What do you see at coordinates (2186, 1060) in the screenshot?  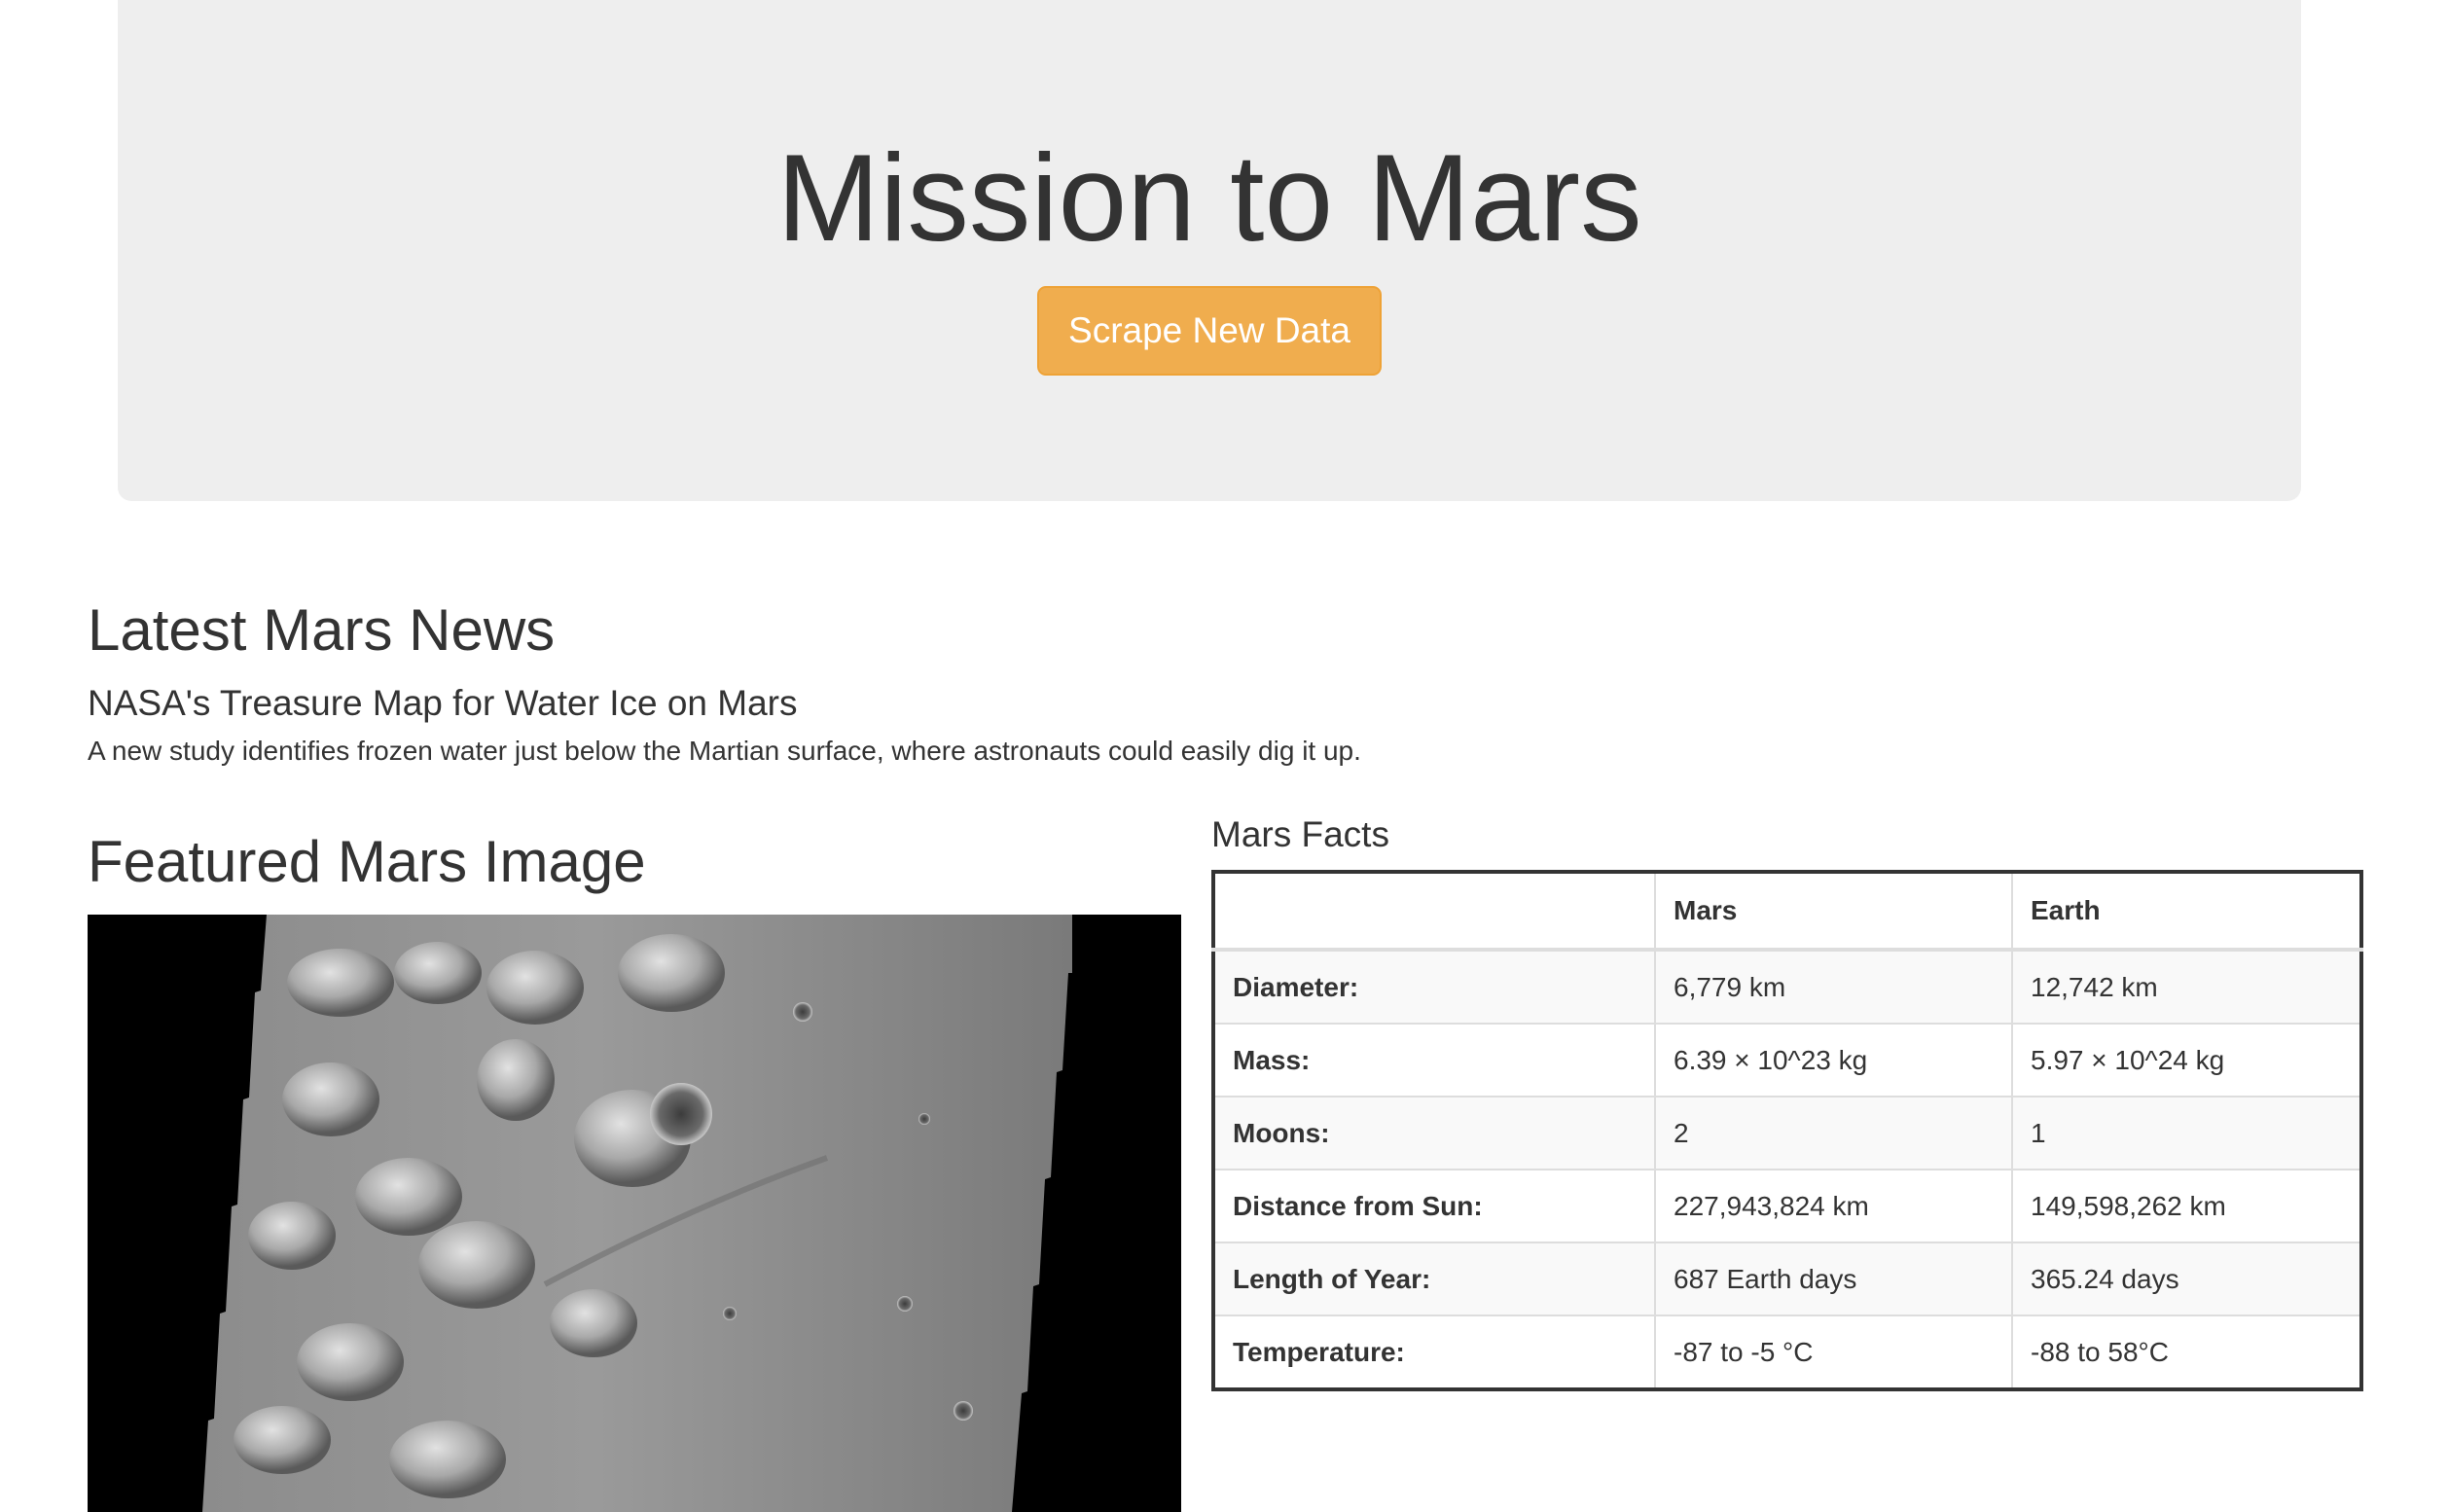 I see `earth-value: 5.97 × 10^24 kg` at bounding box center [2186, 1060].